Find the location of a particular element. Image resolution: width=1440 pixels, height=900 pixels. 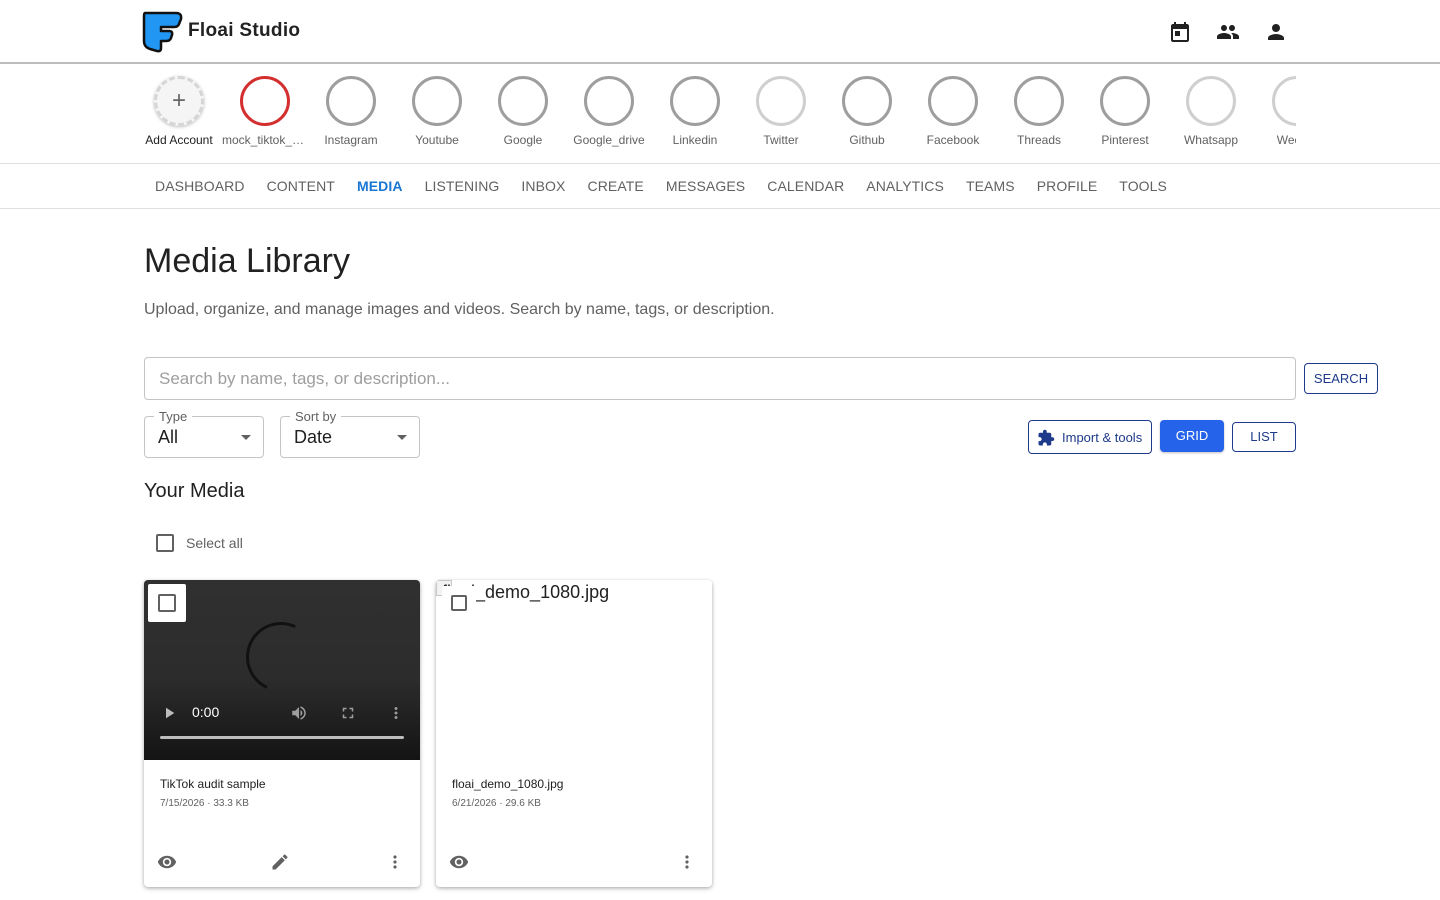

account-item: Twitter is located at coordinates (781, 118).